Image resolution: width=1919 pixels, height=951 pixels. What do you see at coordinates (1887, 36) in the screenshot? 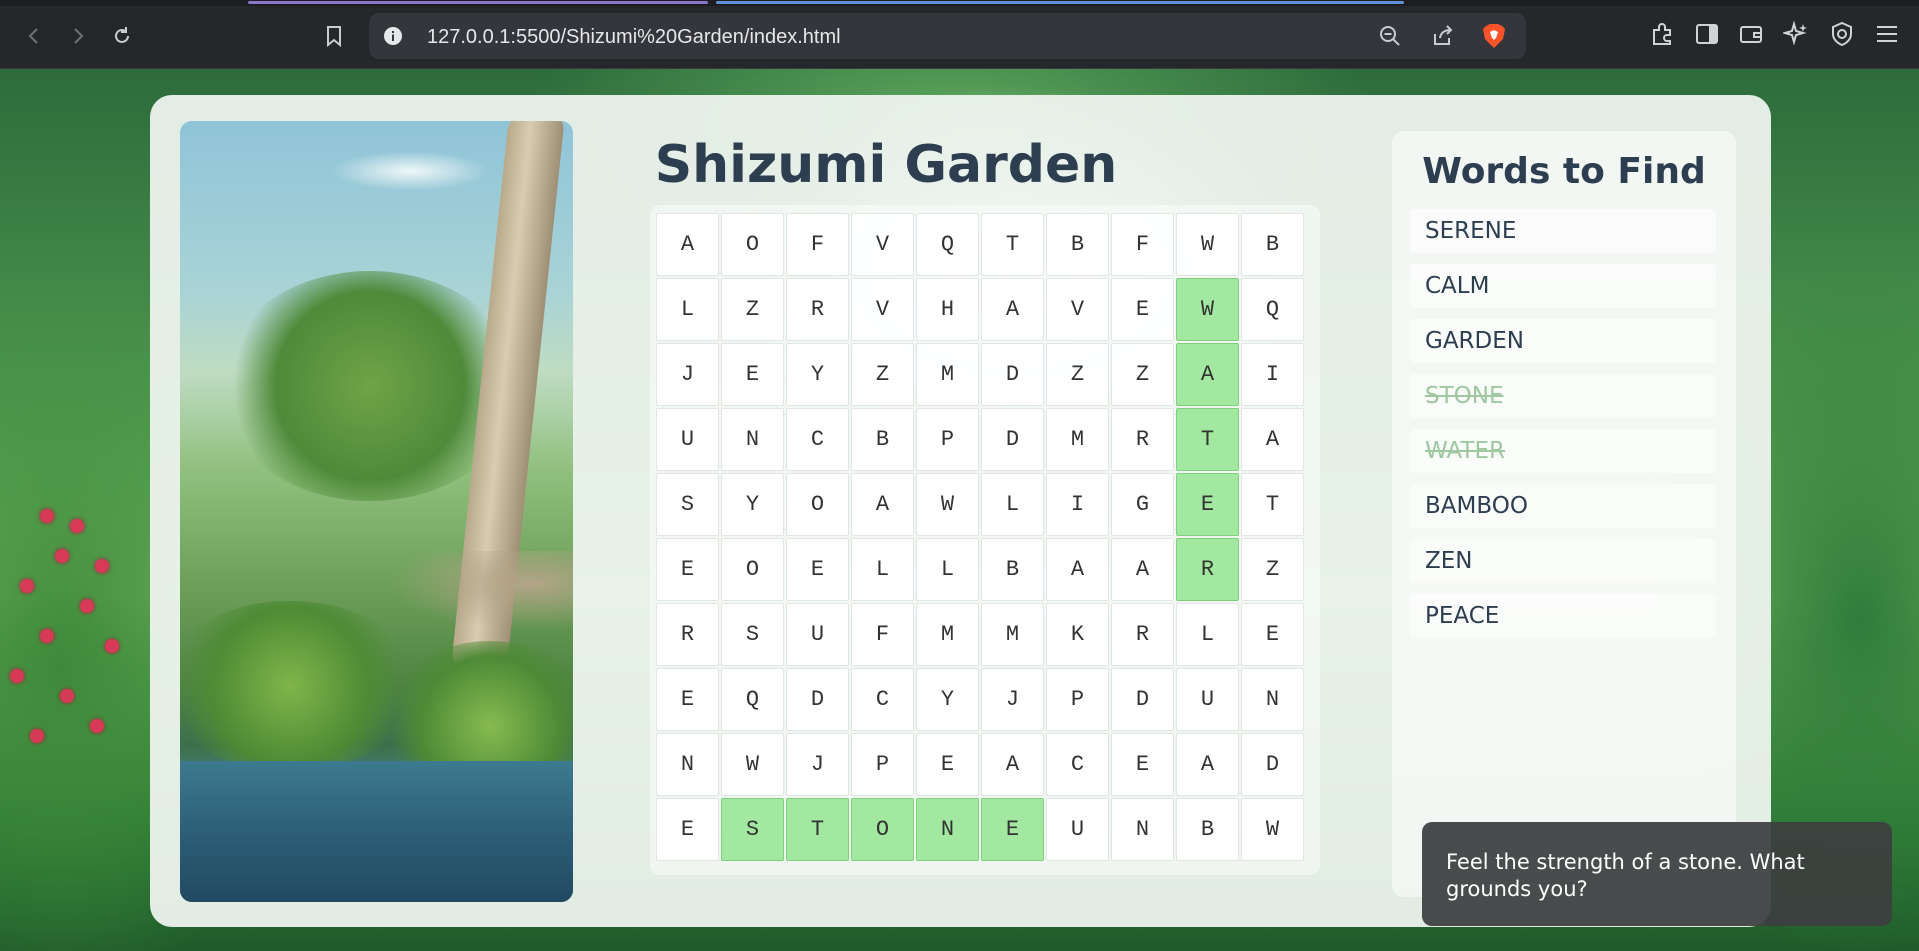
I see `menu-icon` at bounding box center [1887, 36].